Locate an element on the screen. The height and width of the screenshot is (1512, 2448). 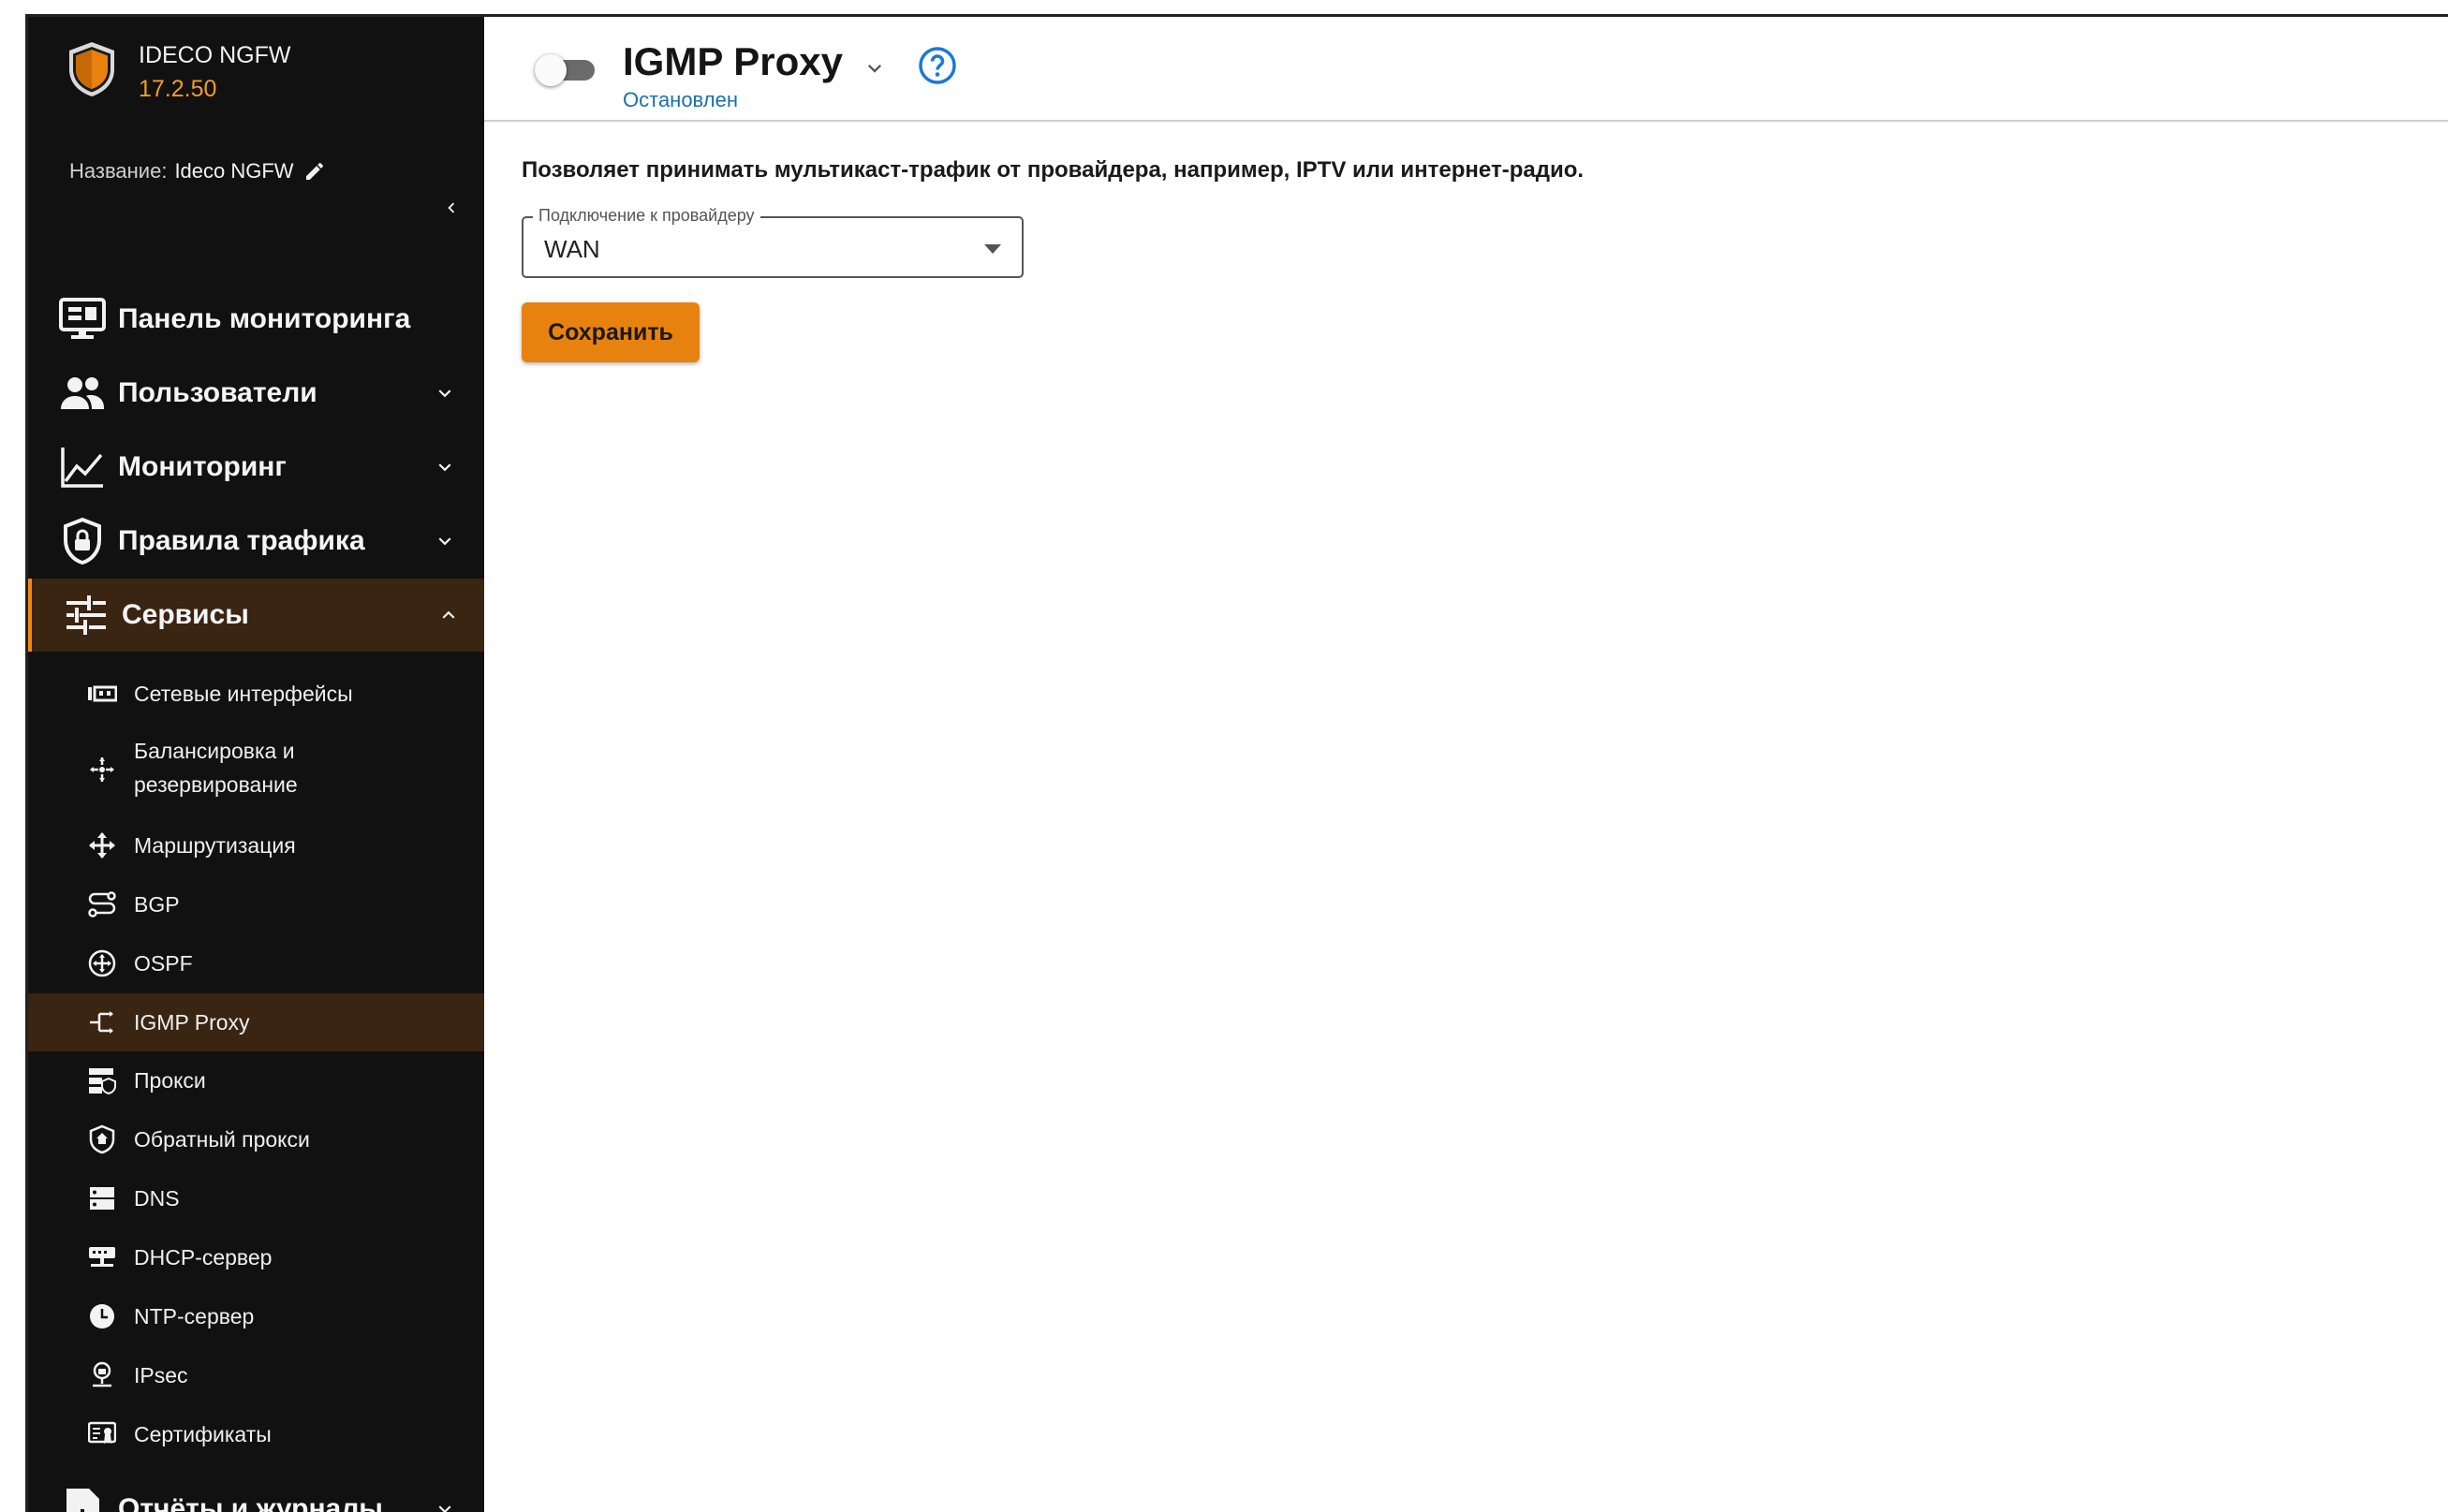
sidebar-item-label: NTP-сервер is located at coordinates (194, 1316).